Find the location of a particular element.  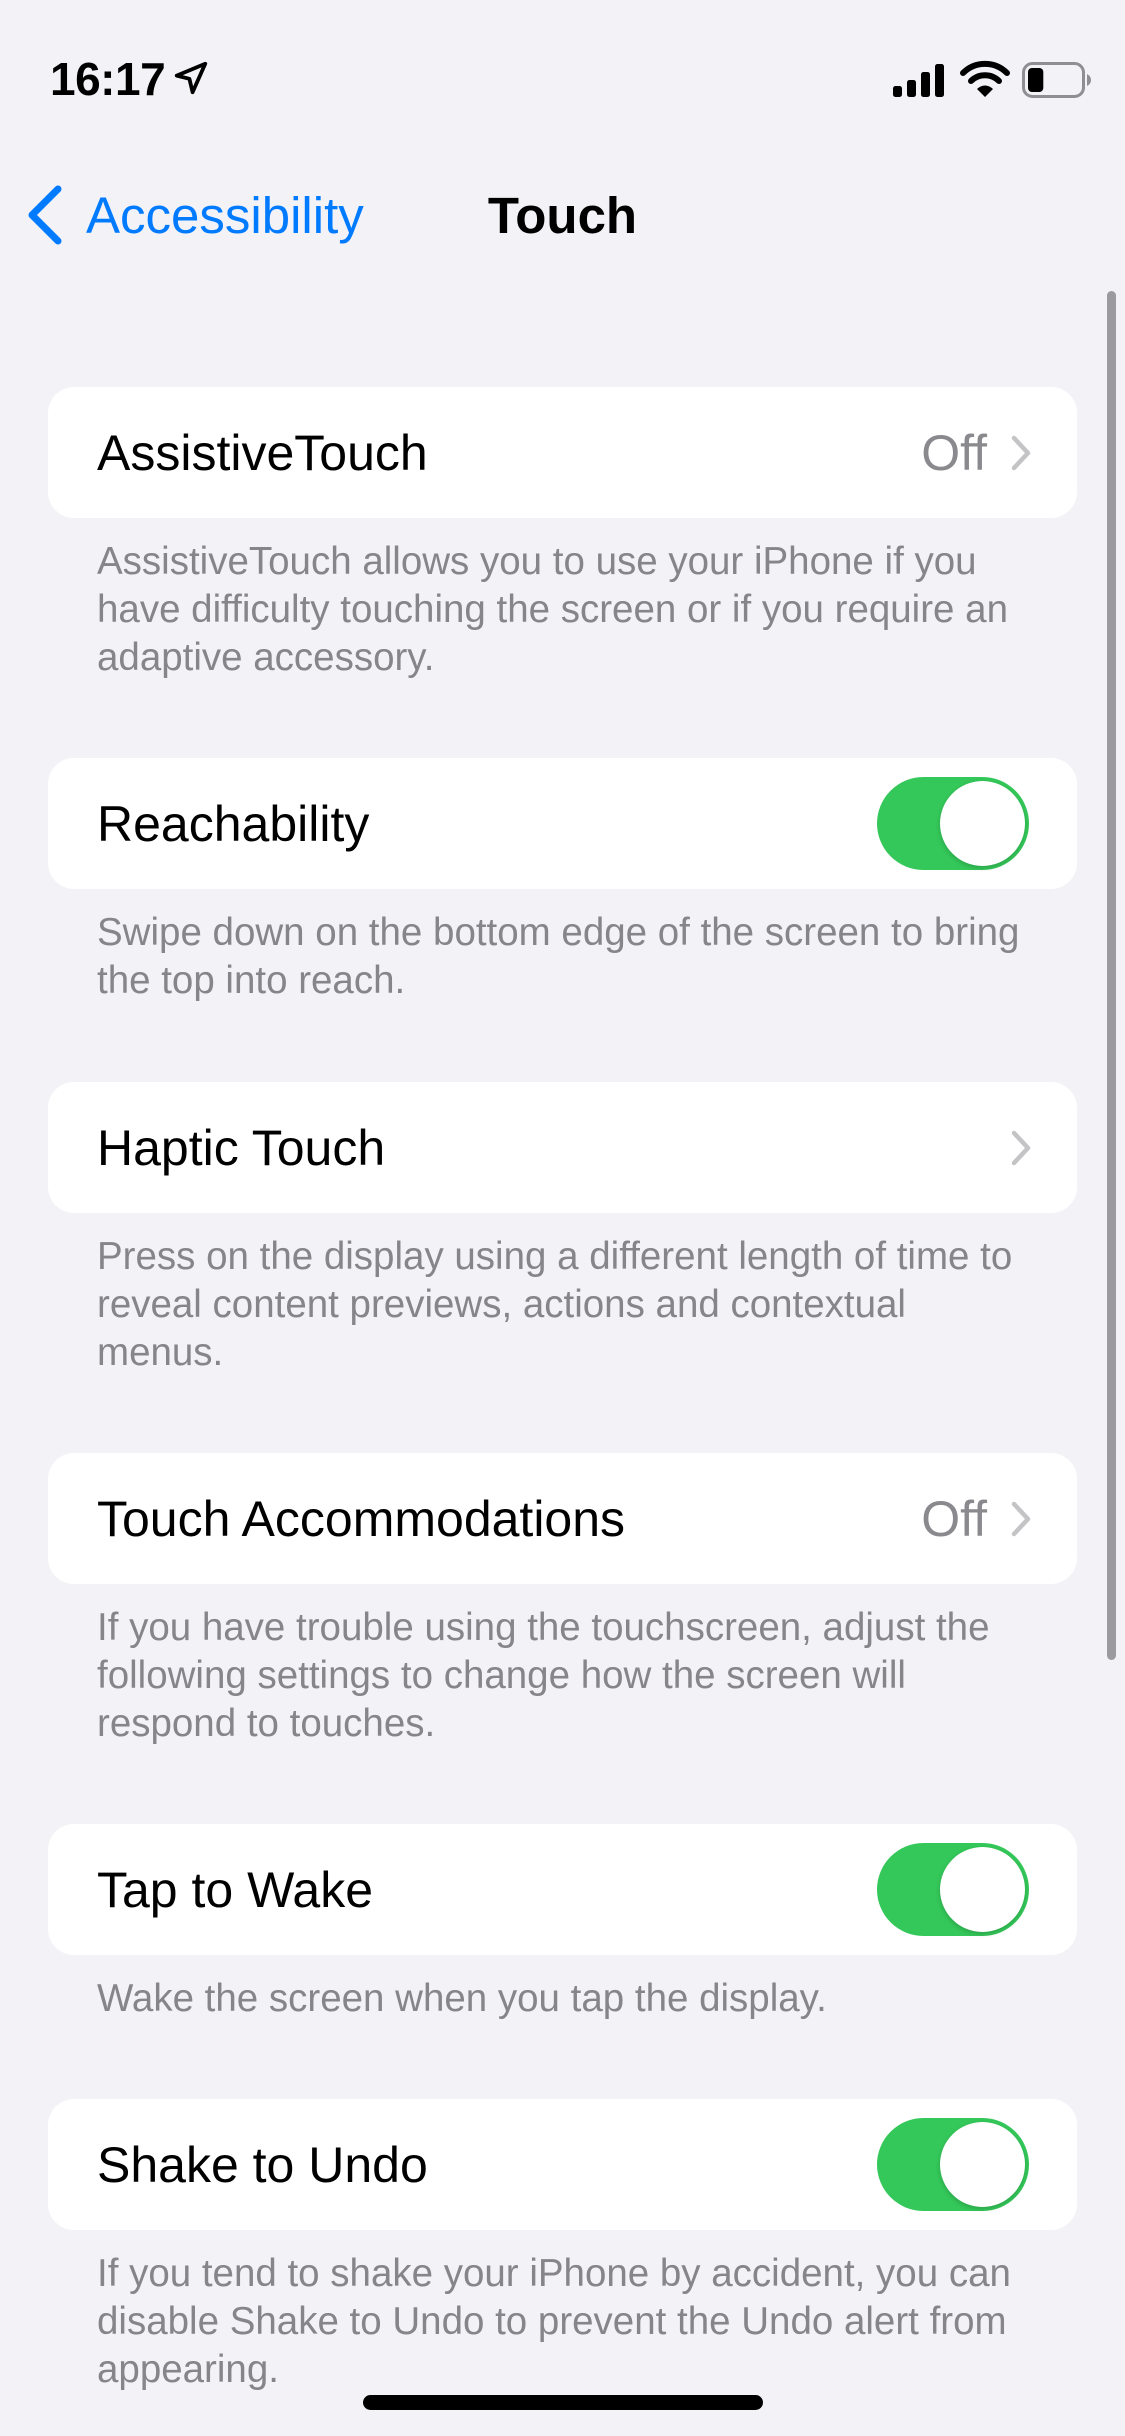

battery-icon is located at coordinates (1057, 80).